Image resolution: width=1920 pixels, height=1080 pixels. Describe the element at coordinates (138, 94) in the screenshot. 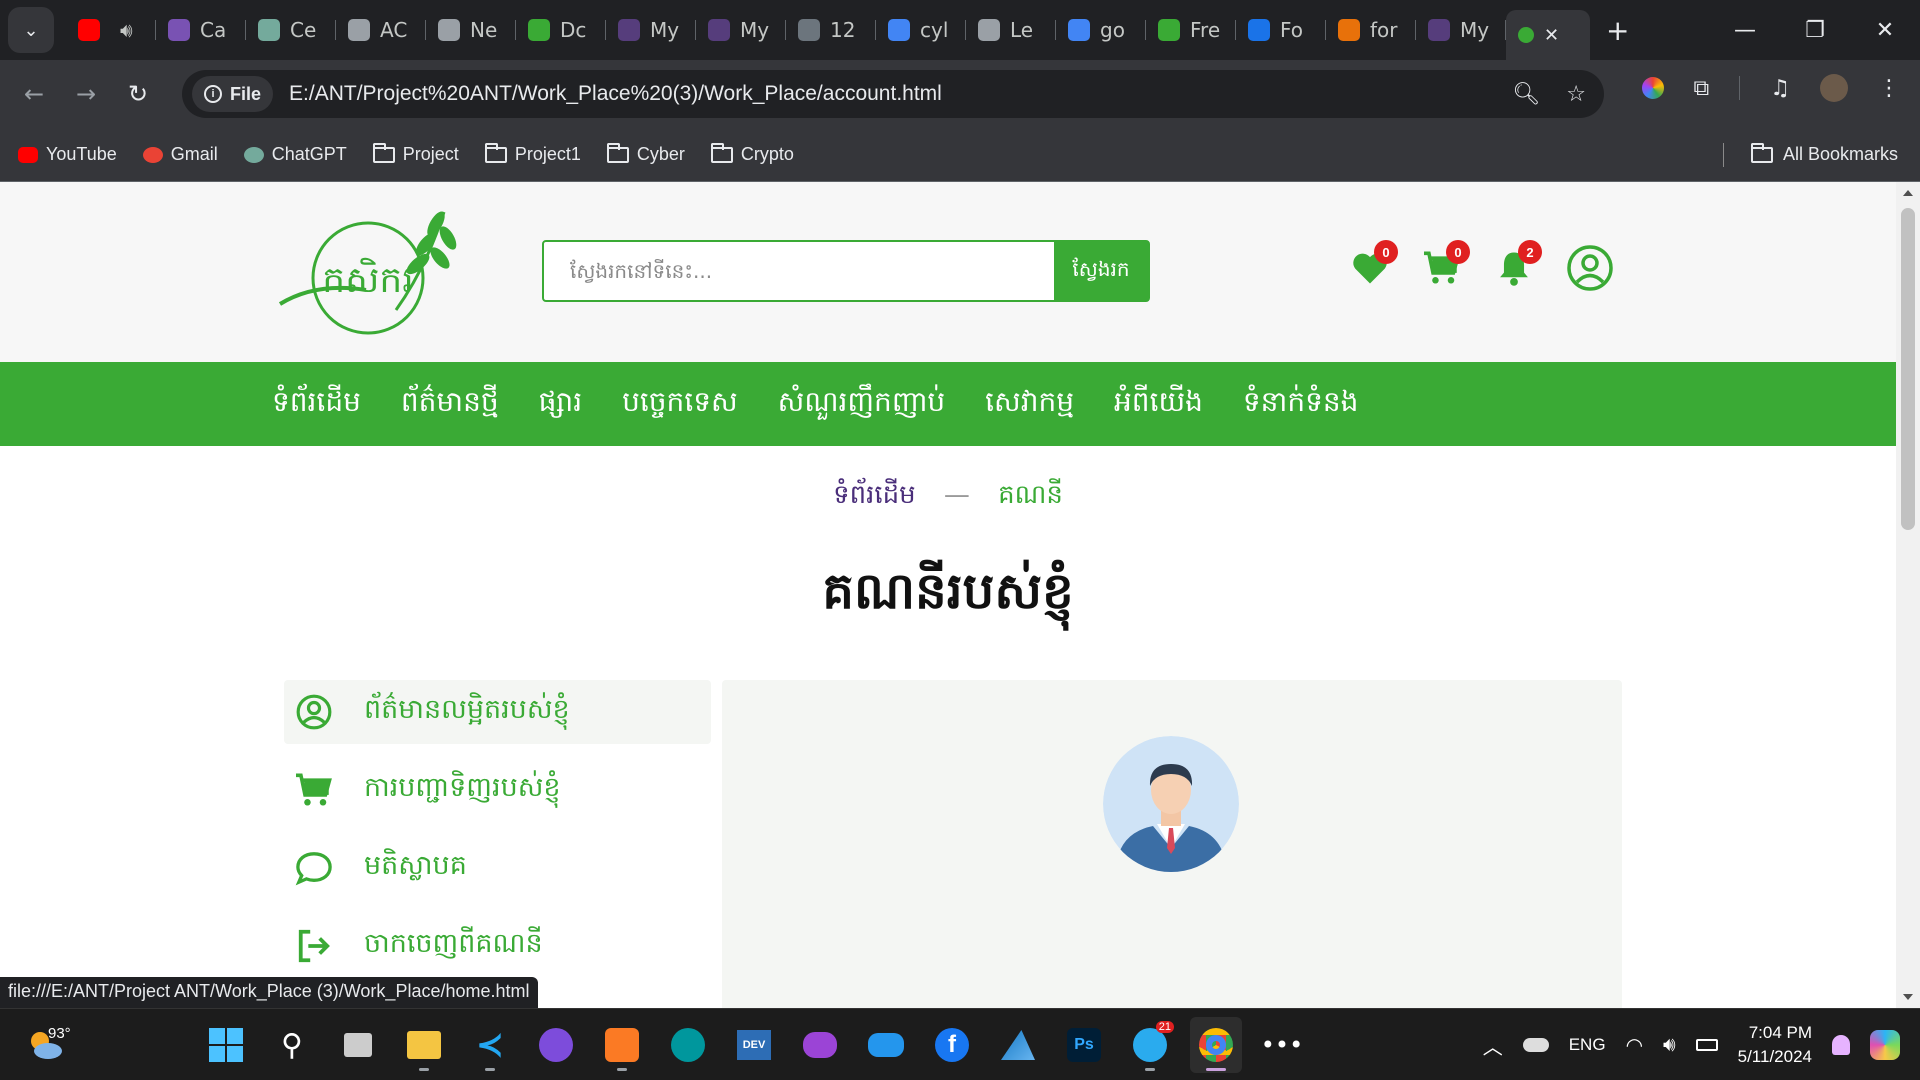

I see `reload-button: ↻` at that location.